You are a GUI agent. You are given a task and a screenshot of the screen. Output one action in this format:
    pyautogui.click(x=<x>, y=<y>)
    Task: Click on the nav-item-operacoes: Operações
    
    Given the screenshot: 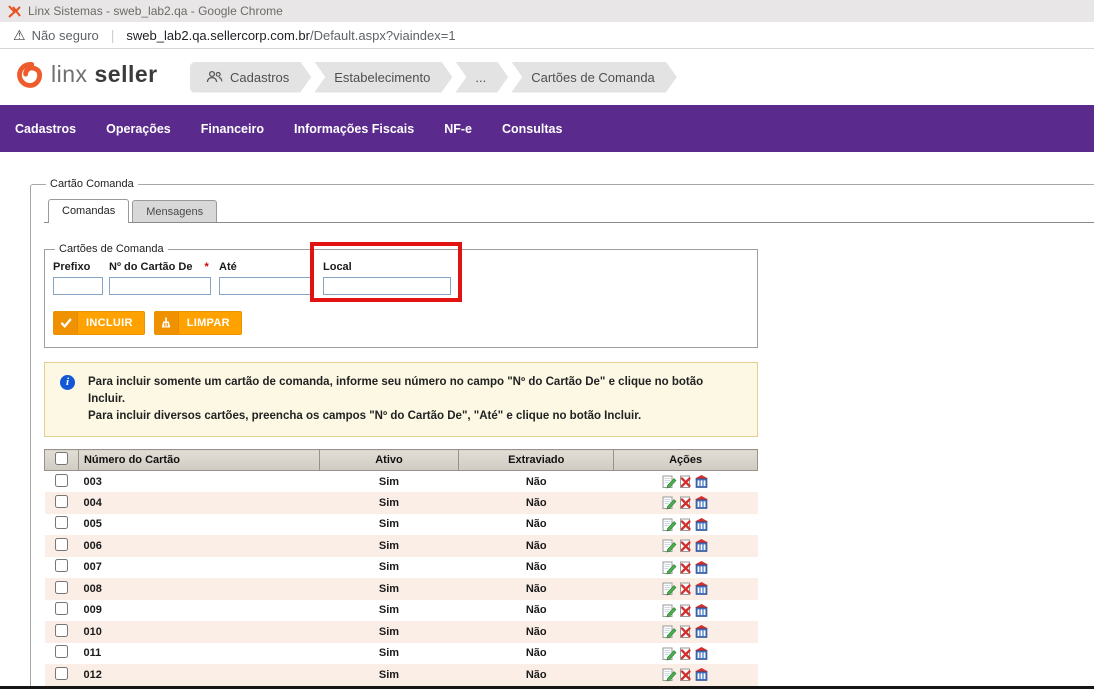 What is the action you would take?
    pyautogui.click(x=138, y=129)
    